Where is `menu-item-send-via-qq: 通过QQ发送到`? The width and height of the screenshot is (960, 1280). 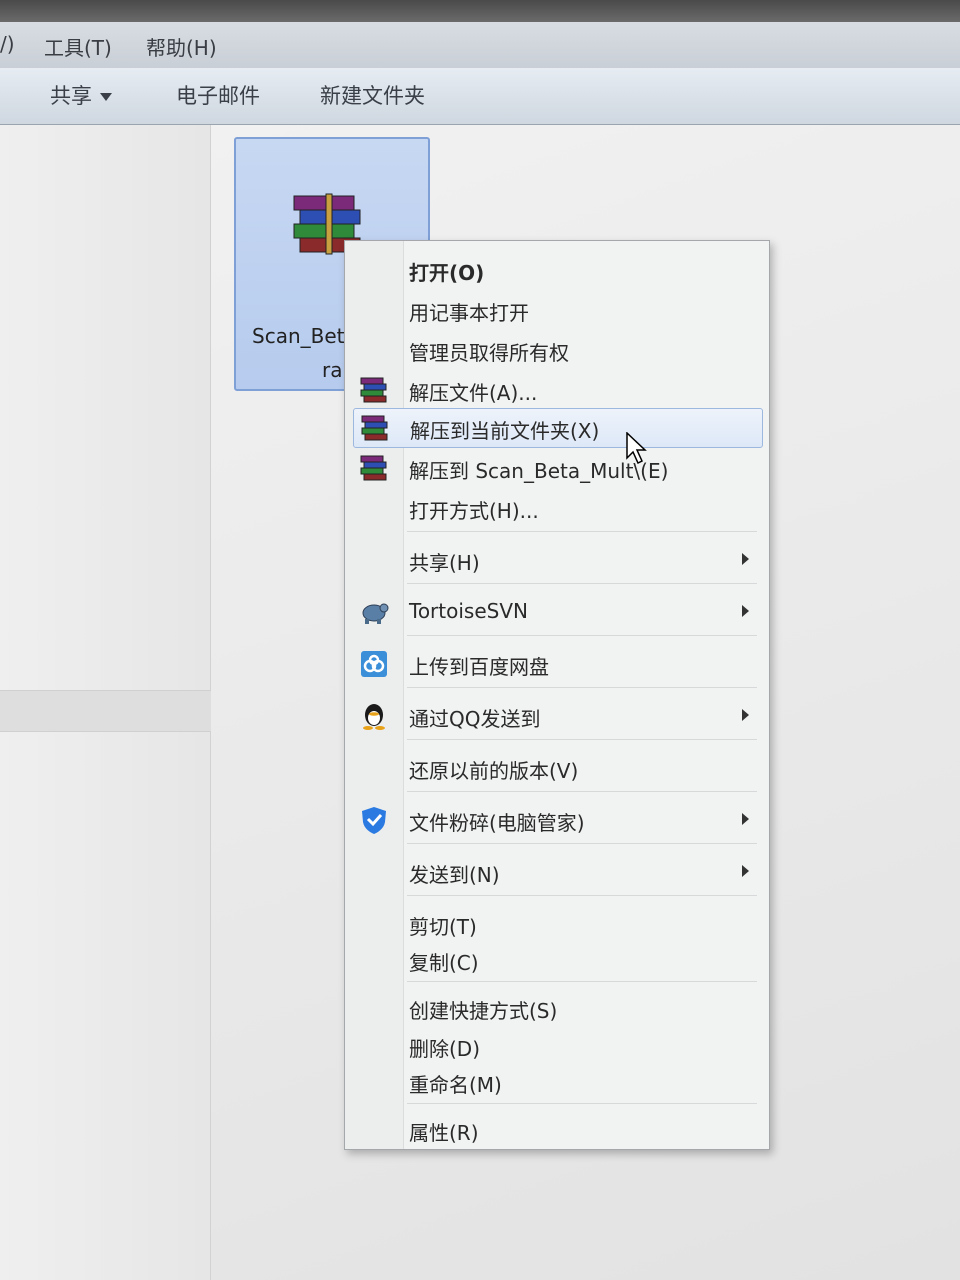 menu-item-send-via-qq: 通过QQ发送到 is located at coordinates (557, 716).